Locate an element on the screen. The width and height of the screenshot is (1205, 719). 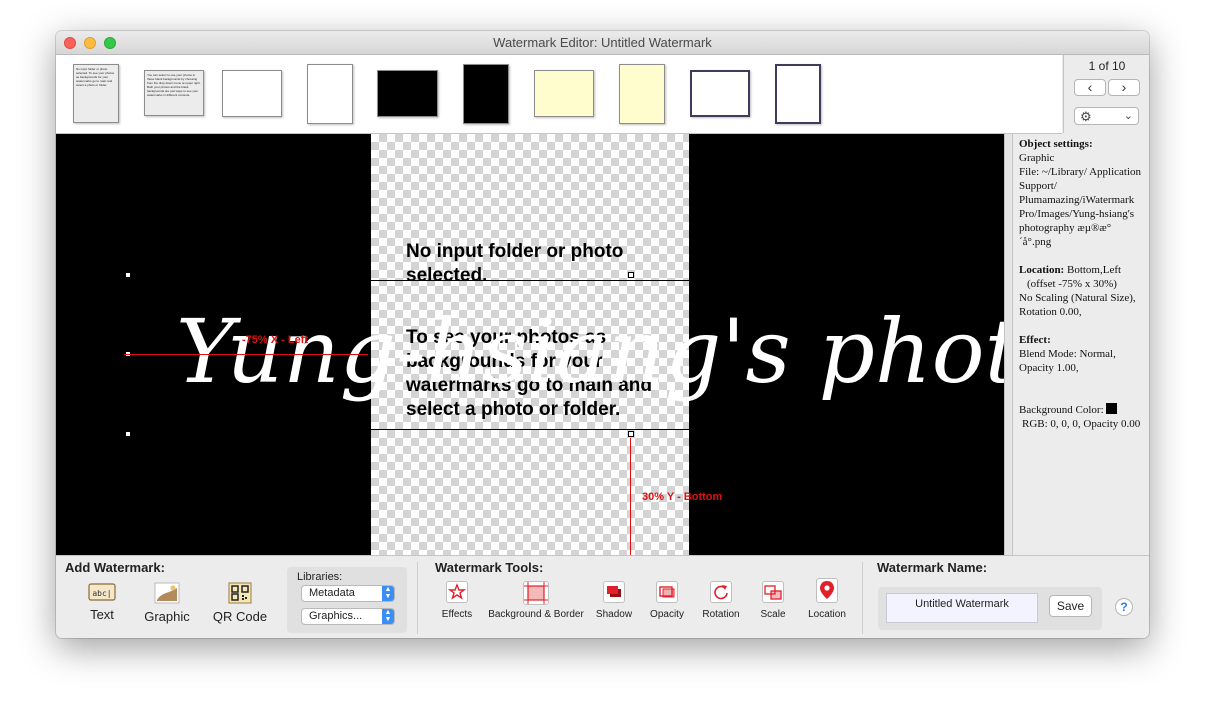
scale-icon is located at coordinates (773, 592).